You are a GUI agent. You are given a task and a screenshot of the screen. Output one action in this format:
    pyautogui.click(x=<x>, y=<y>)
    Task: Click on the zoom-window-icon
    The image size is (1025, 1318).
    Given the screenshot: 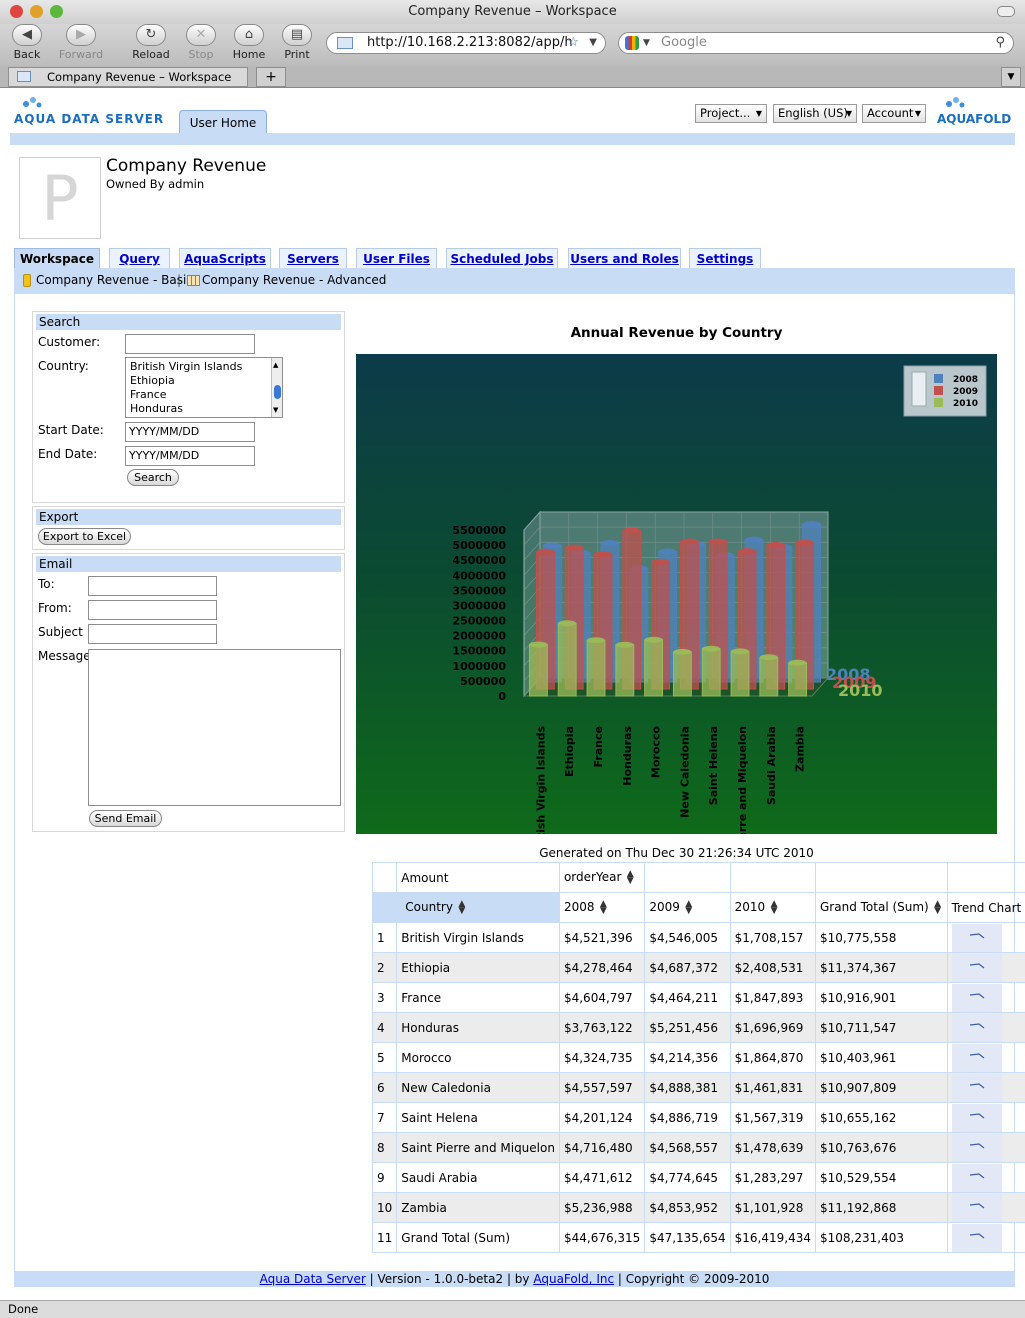 What is the action you would take?
    pyautogui.click(x=56, y=11)
    